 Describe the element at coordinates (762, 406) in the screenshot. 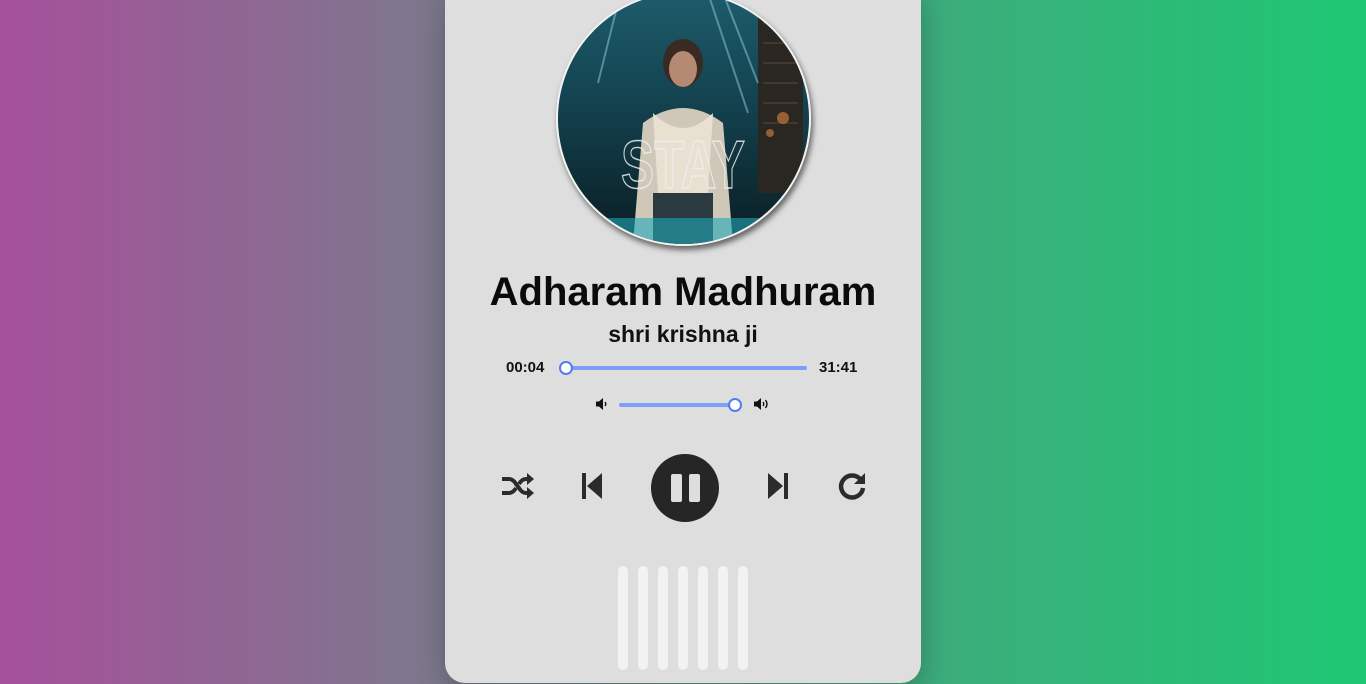

I see `volume-high-icon` at that location.